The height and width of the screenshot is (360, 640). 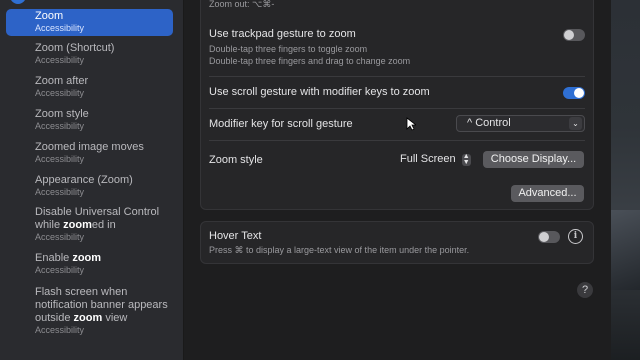 What do you see at coordinates (104, 16) in the screenshot?
I see `sidebar-item-title: Zoom` at bounding box center [104, 16].